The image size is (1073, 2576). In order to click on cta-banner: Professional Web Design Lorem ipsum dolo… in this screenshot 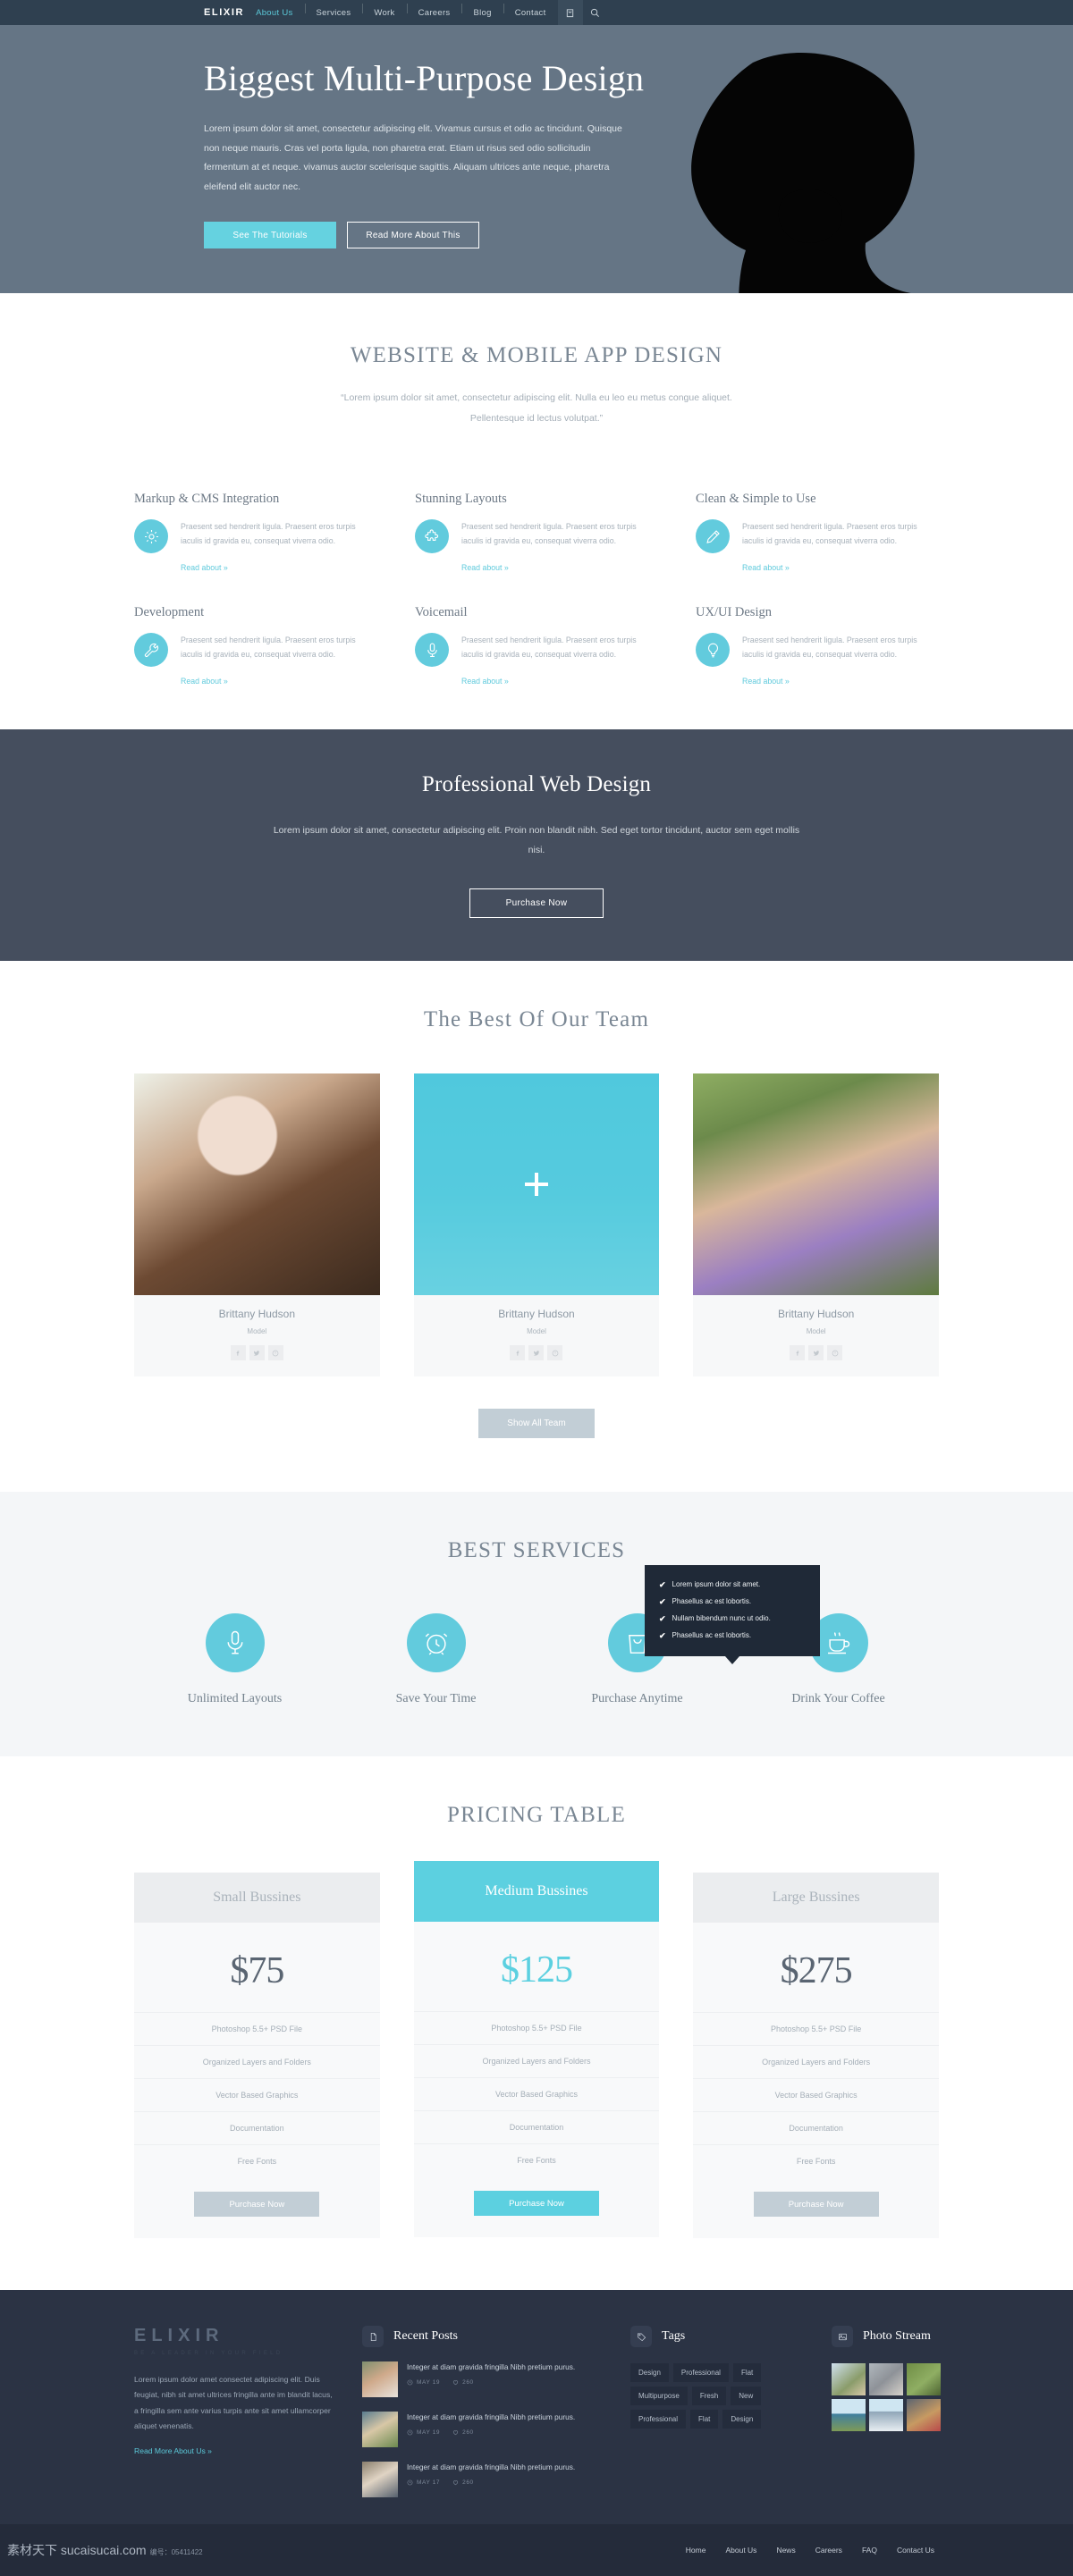, I will do `click(536, 846)`.